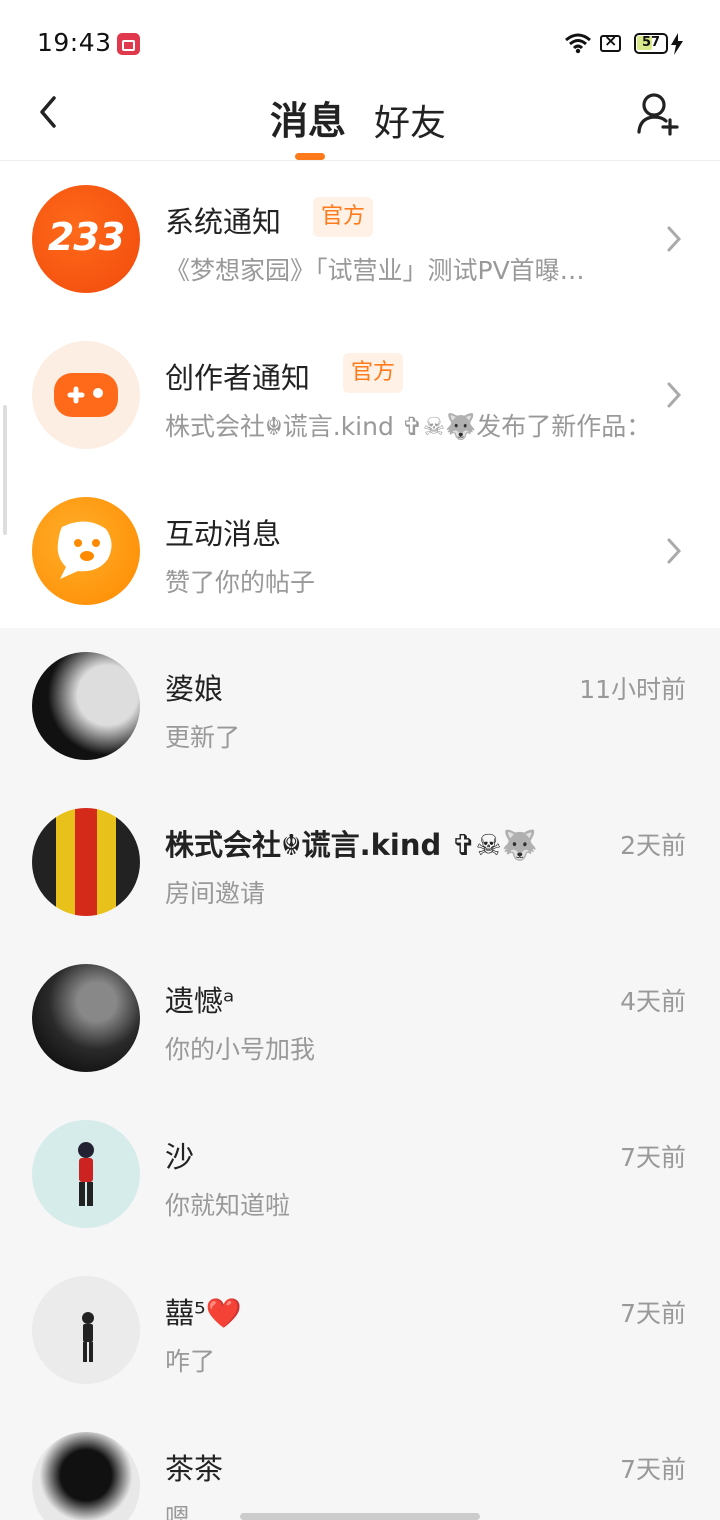 Image resolution: width=720 pixels, height=1520 pixels. Describe the element at coordinates (240, 1049) in the screenshot. I see `chat-preview: 你的小号加我` at that location.